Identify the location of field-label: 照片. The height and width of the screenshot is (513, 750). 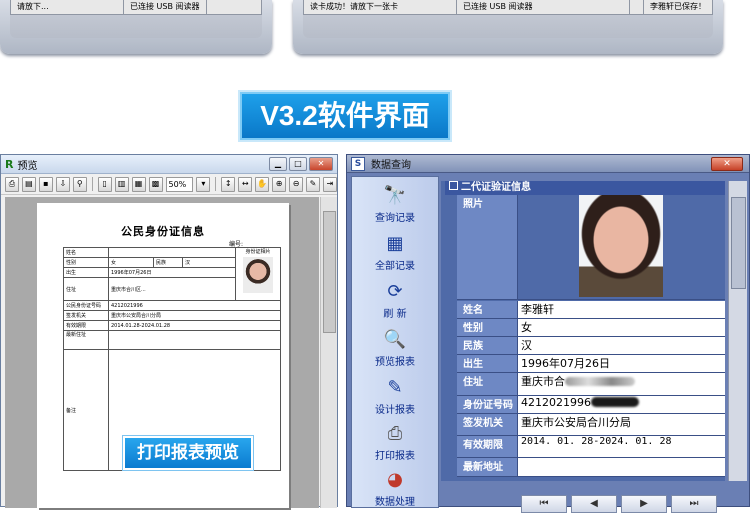
(487, 247).